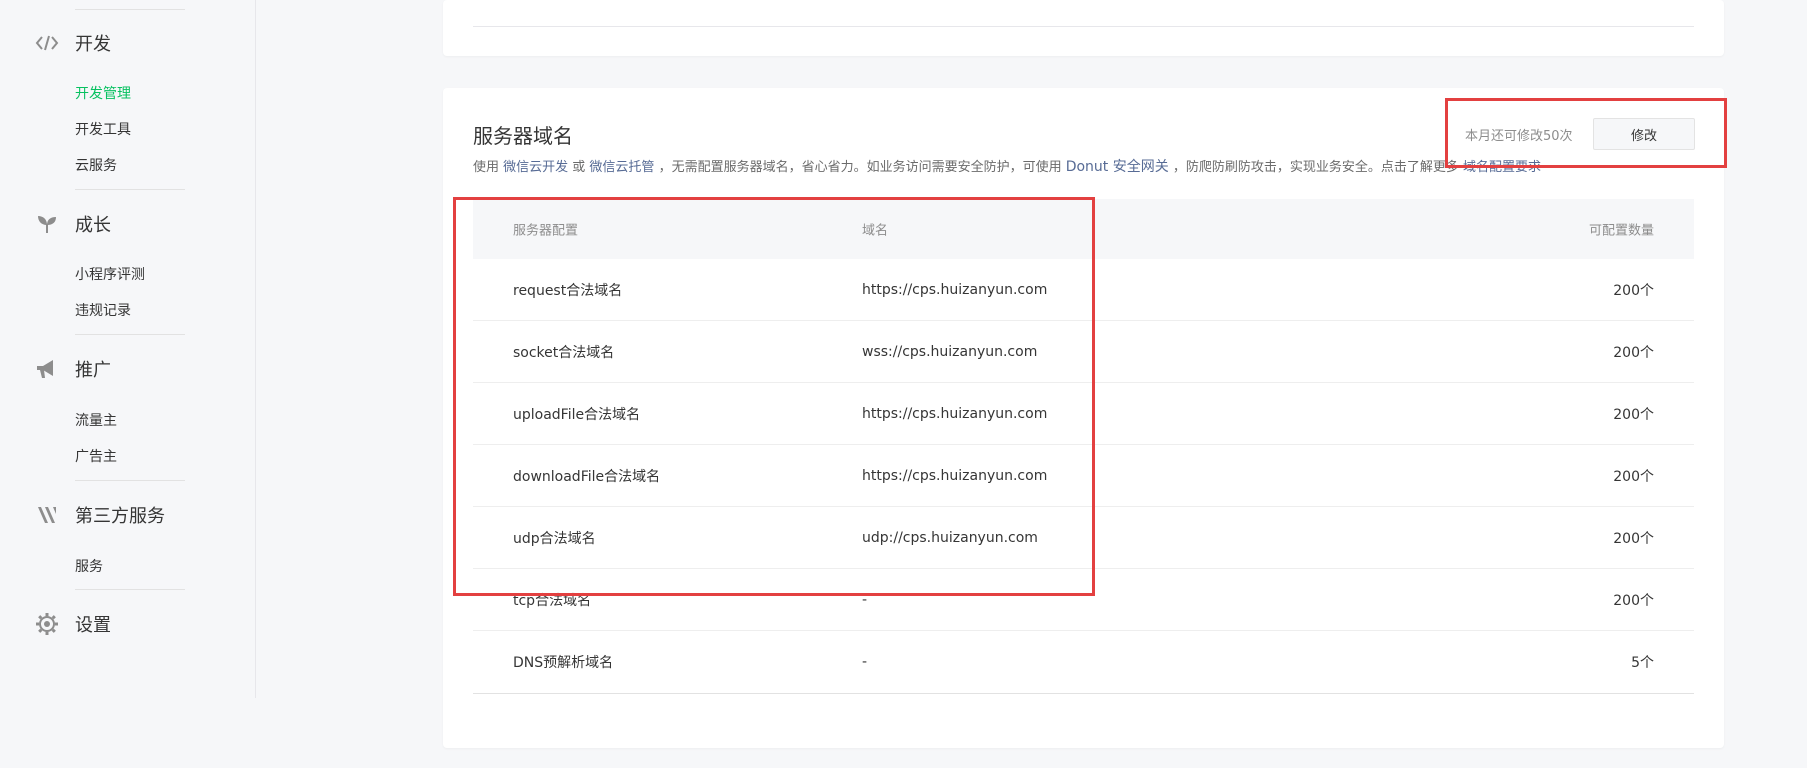  Describe the element at coordinates (96, 165) in the screenshot. I see `sidebar-item-cloud-service: 云服务` at that location.